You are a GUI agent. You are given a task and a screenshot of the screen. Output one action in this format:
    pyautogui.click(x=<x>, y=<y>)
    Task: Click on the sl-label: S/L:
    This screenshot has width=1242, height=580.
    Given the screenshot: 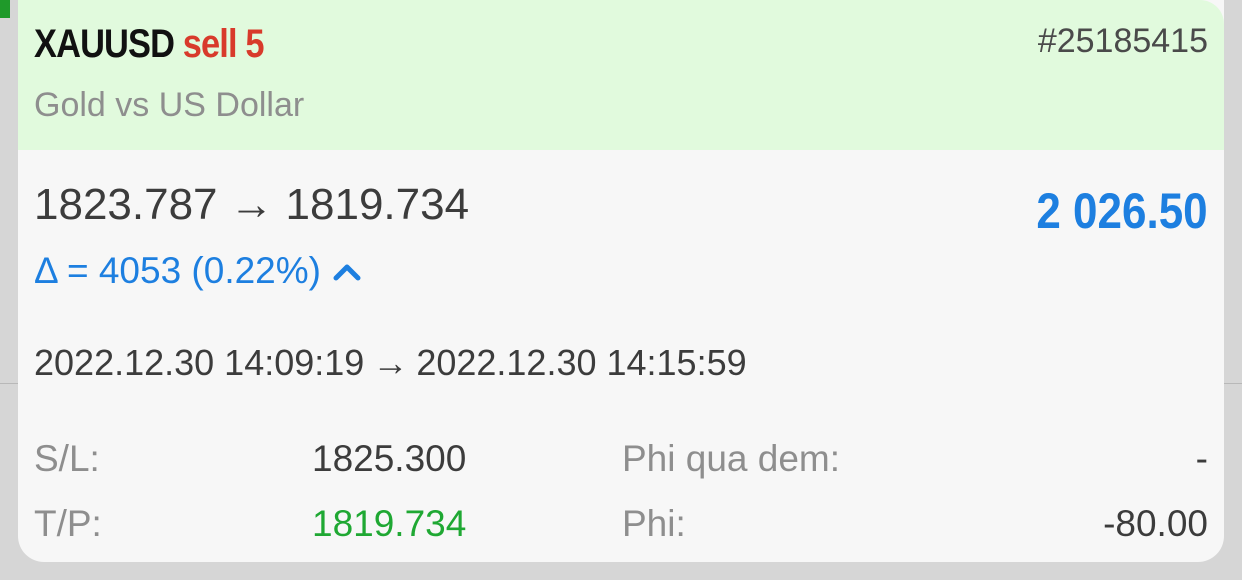 What is the action you would take?
    pyautogui.click(x=67, y=458)
    